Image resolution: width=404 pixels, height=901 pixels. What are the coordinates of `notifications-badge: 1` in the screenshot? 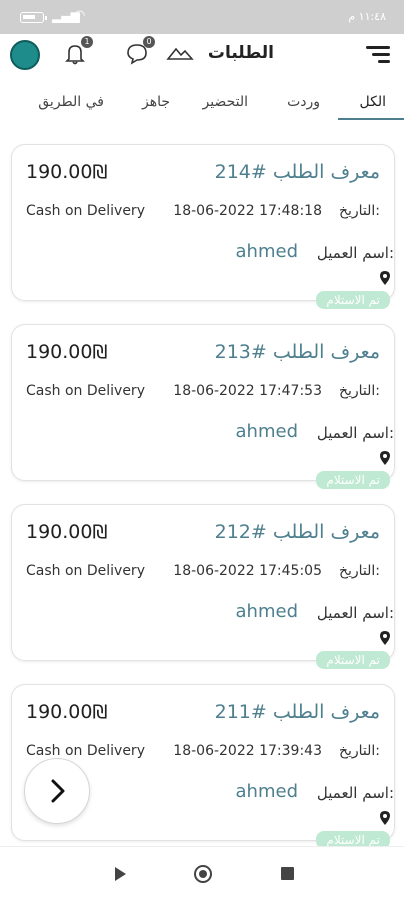 It's located at (87, 42).